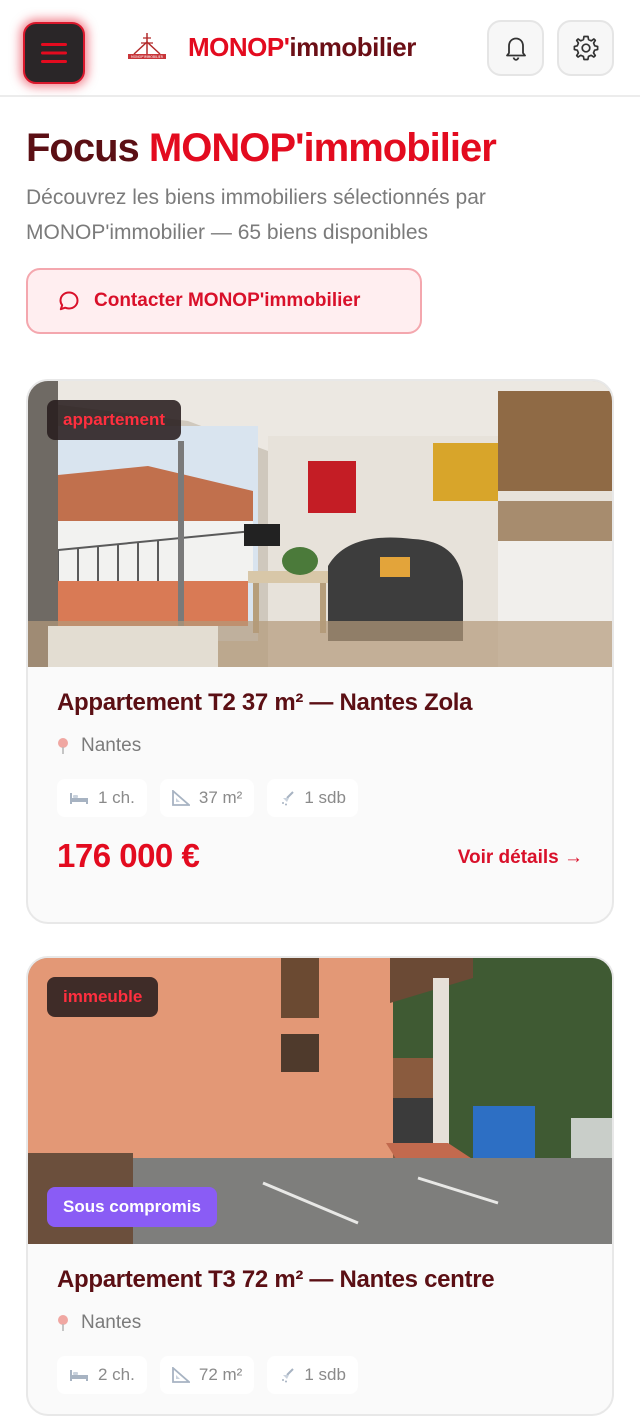  I want to click on bedrooms-value: 1 ch., so click(116, 797).